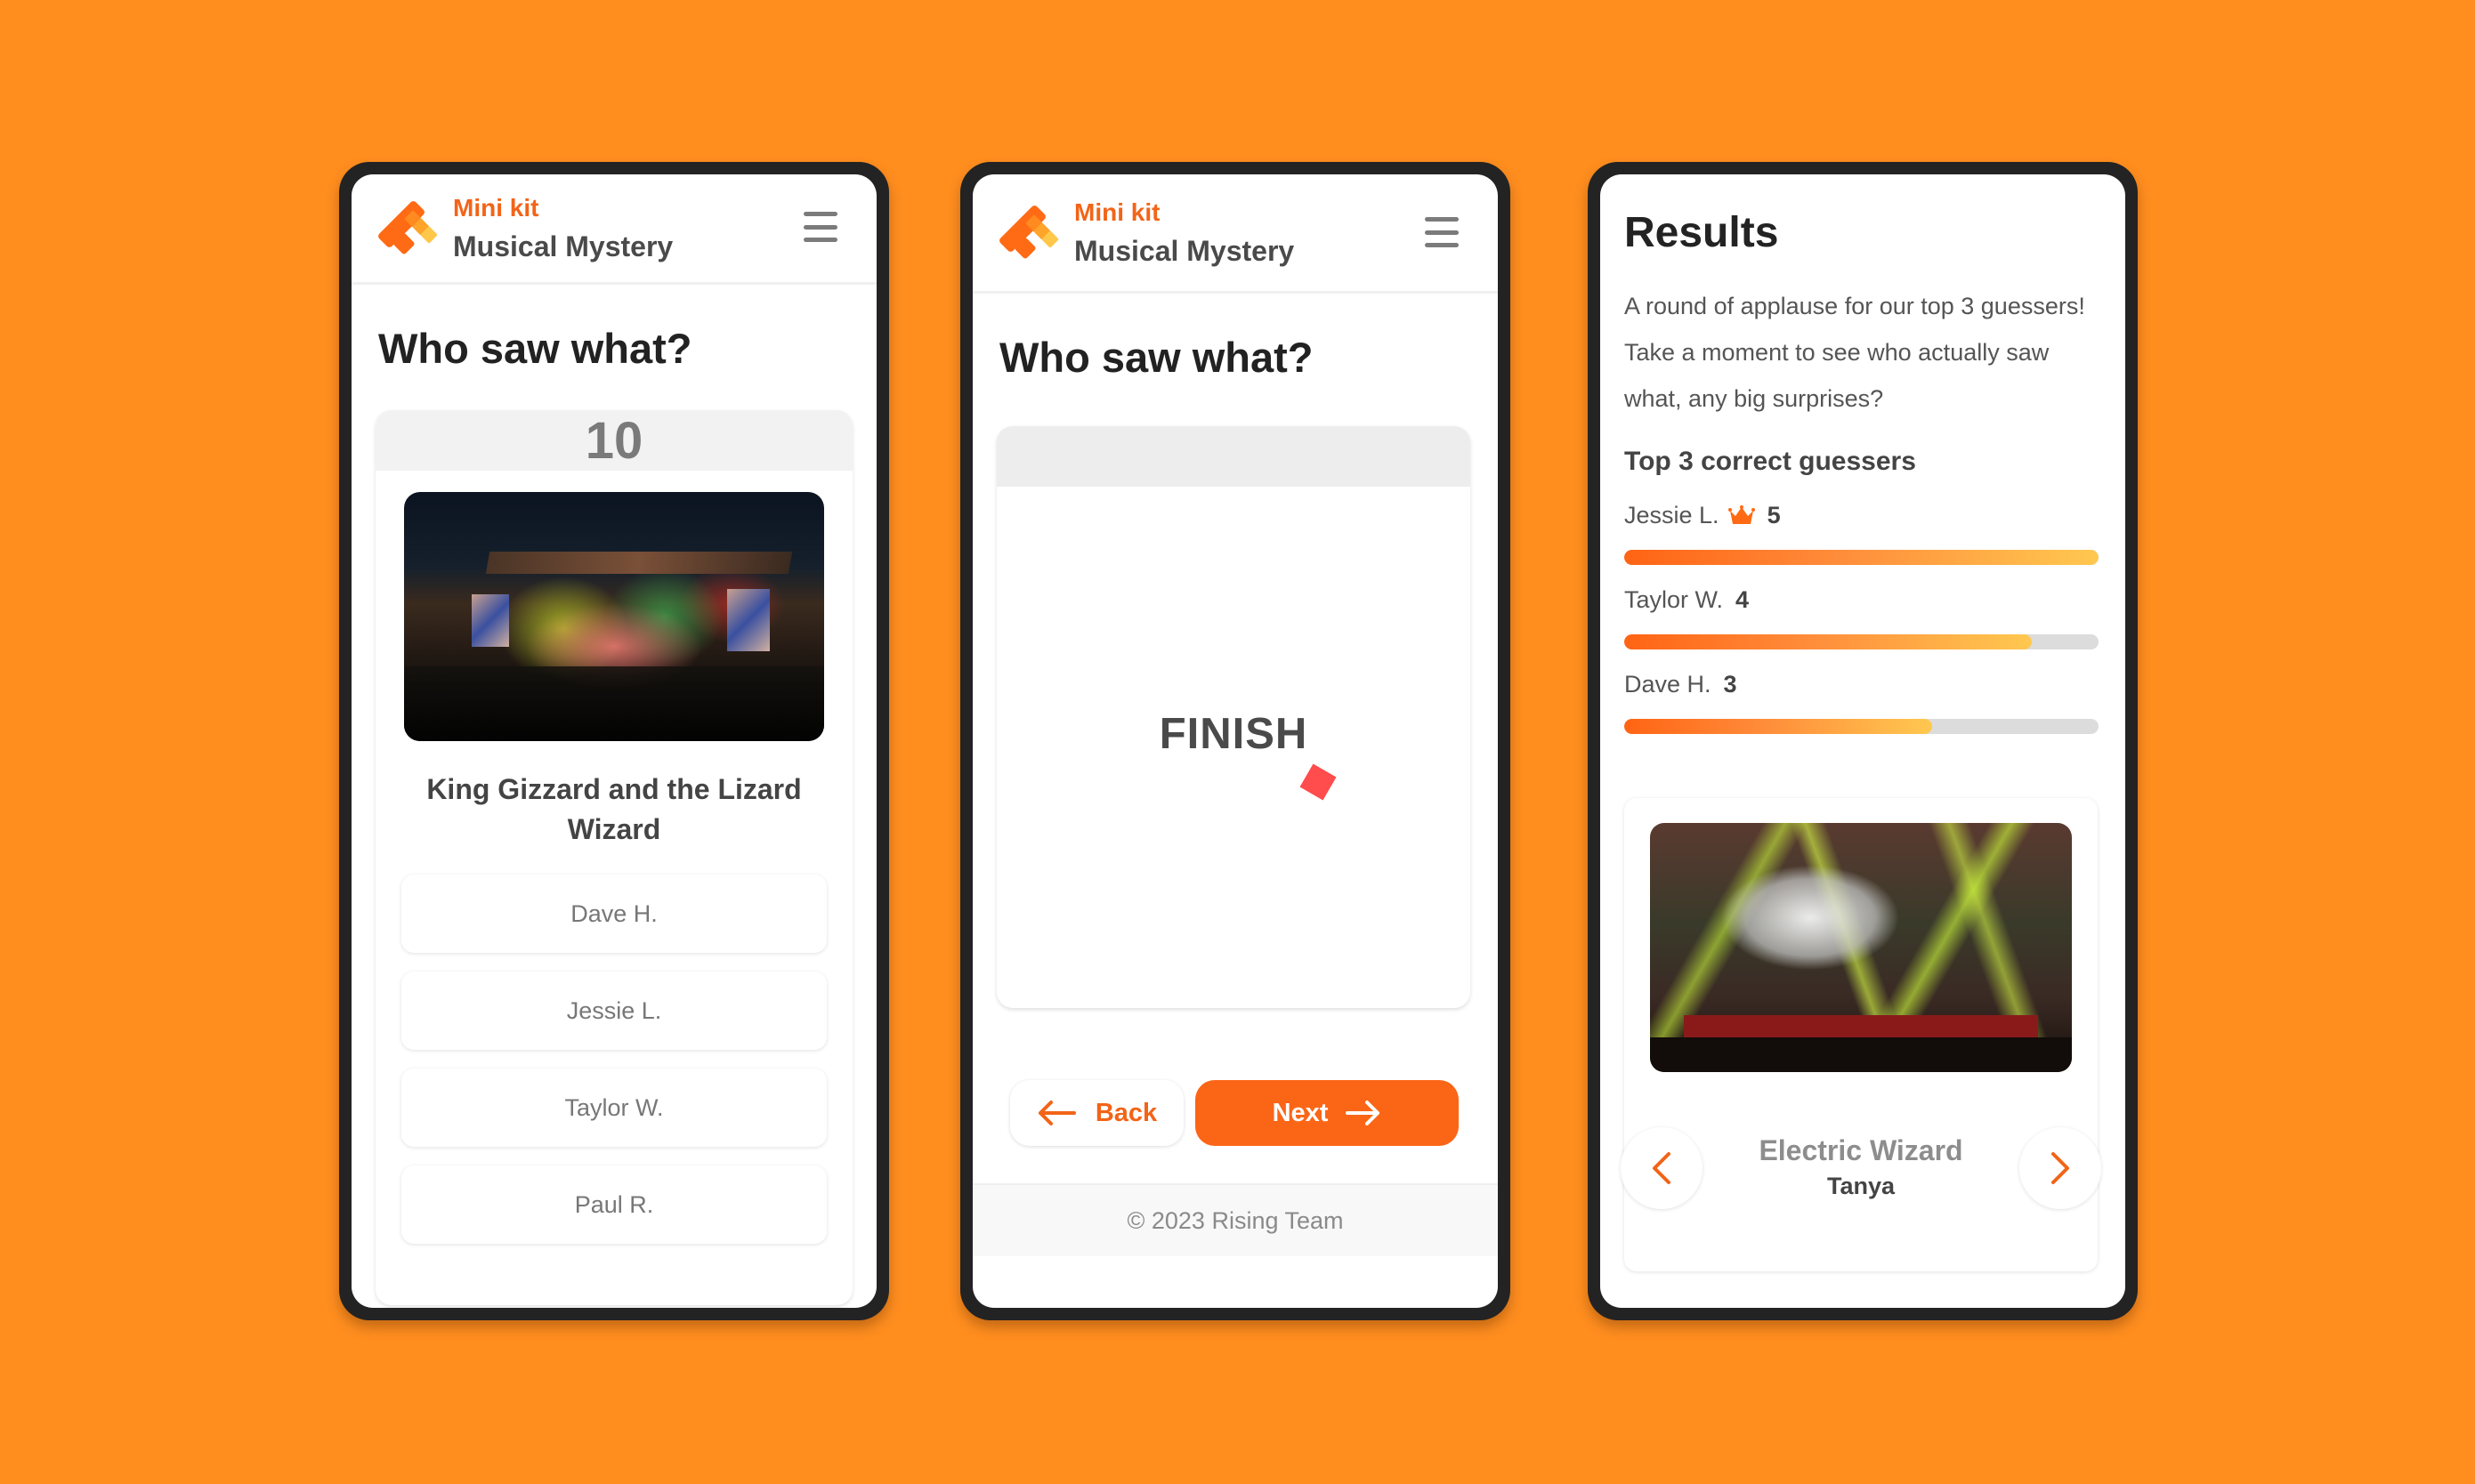 This screenshot has width=2475, height=1484. Describe the element at coordinates (614, 914) in the screenshot. I see `answer-option: Dave H.` at that location.